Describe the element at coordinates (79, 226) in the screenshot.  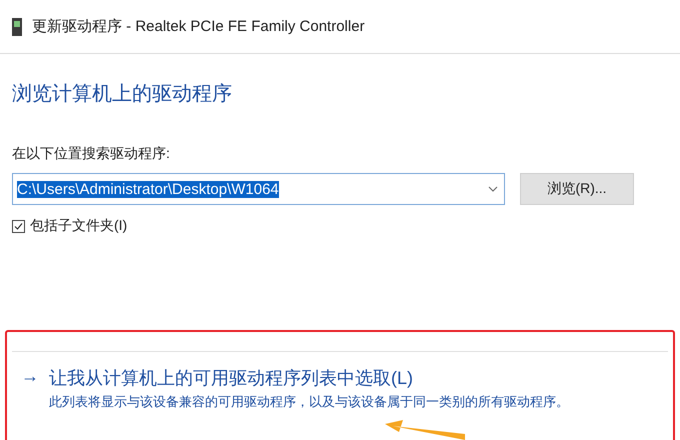
I see `checkbox-label: 包括子文件夹(I)` at that location.